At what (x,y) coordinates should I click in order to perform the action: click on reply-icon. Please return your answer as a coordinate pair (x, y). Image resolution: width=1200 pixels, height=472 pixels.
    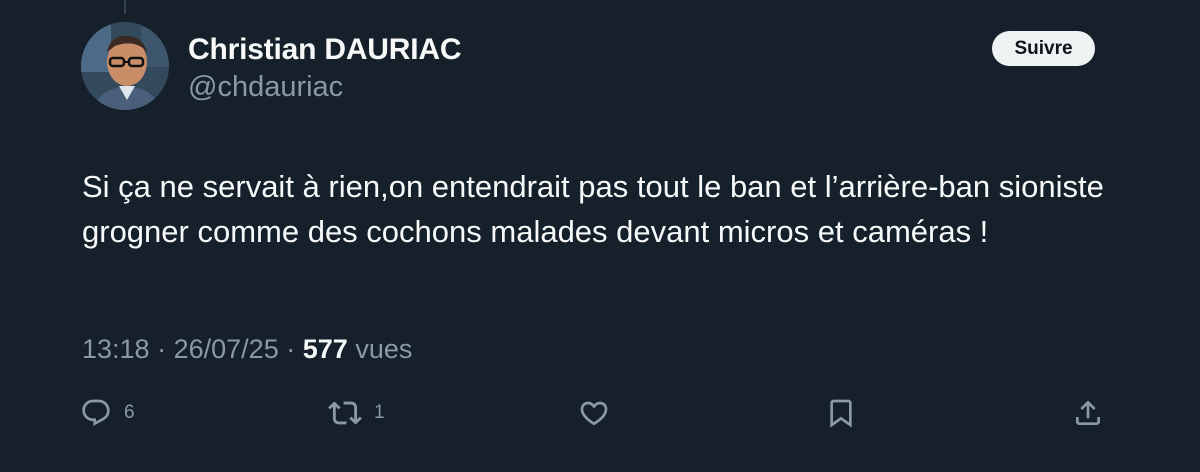
    Looking at the image, I should click on (96, 412).